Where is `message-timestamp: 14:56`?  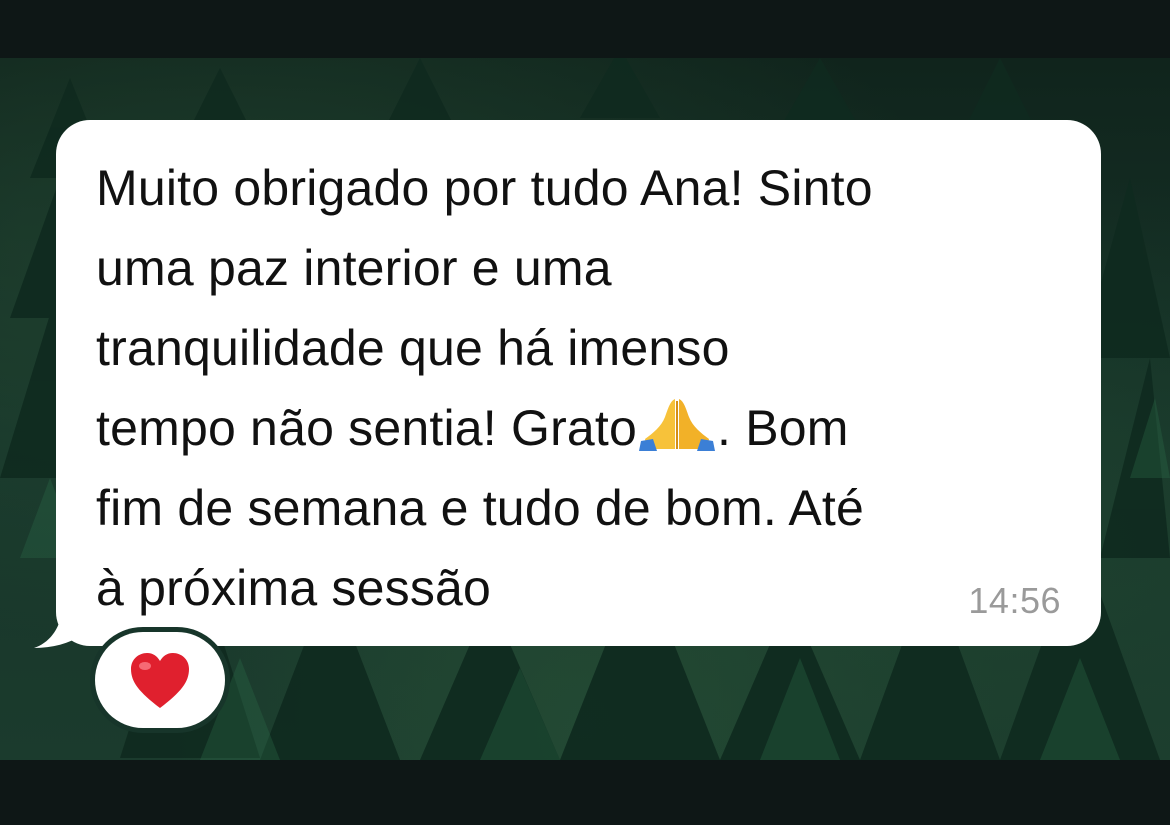
message-timestamp: 14:56 is located at coordinates (1014, 600).